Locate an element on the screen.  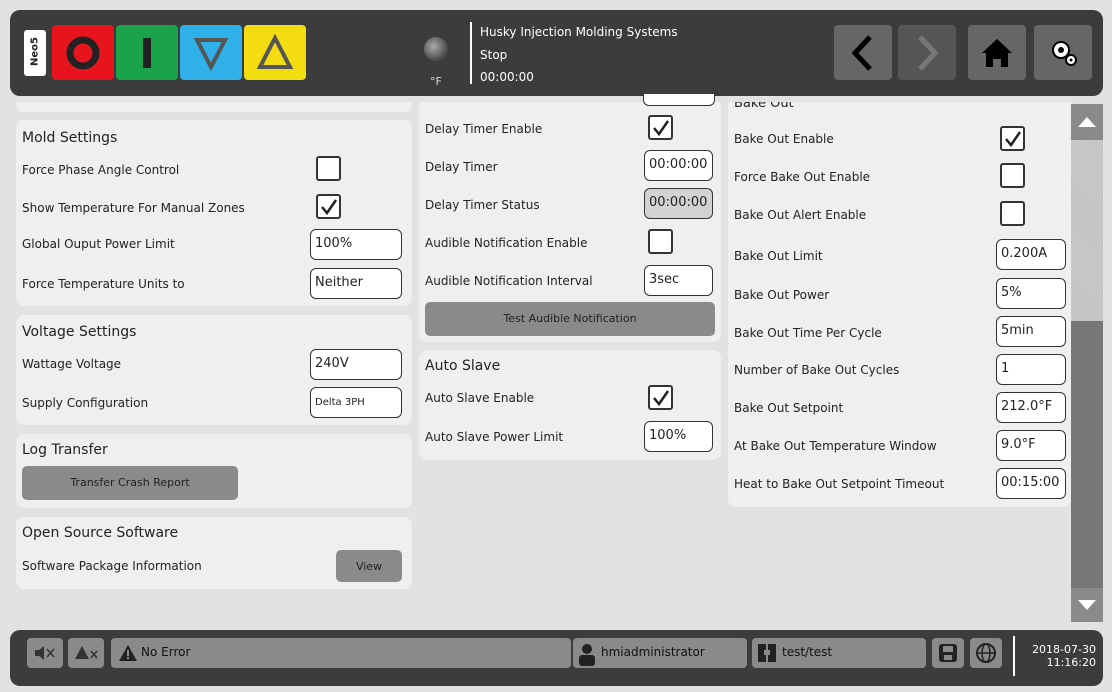
down-button is located at coordinates (211, 52).